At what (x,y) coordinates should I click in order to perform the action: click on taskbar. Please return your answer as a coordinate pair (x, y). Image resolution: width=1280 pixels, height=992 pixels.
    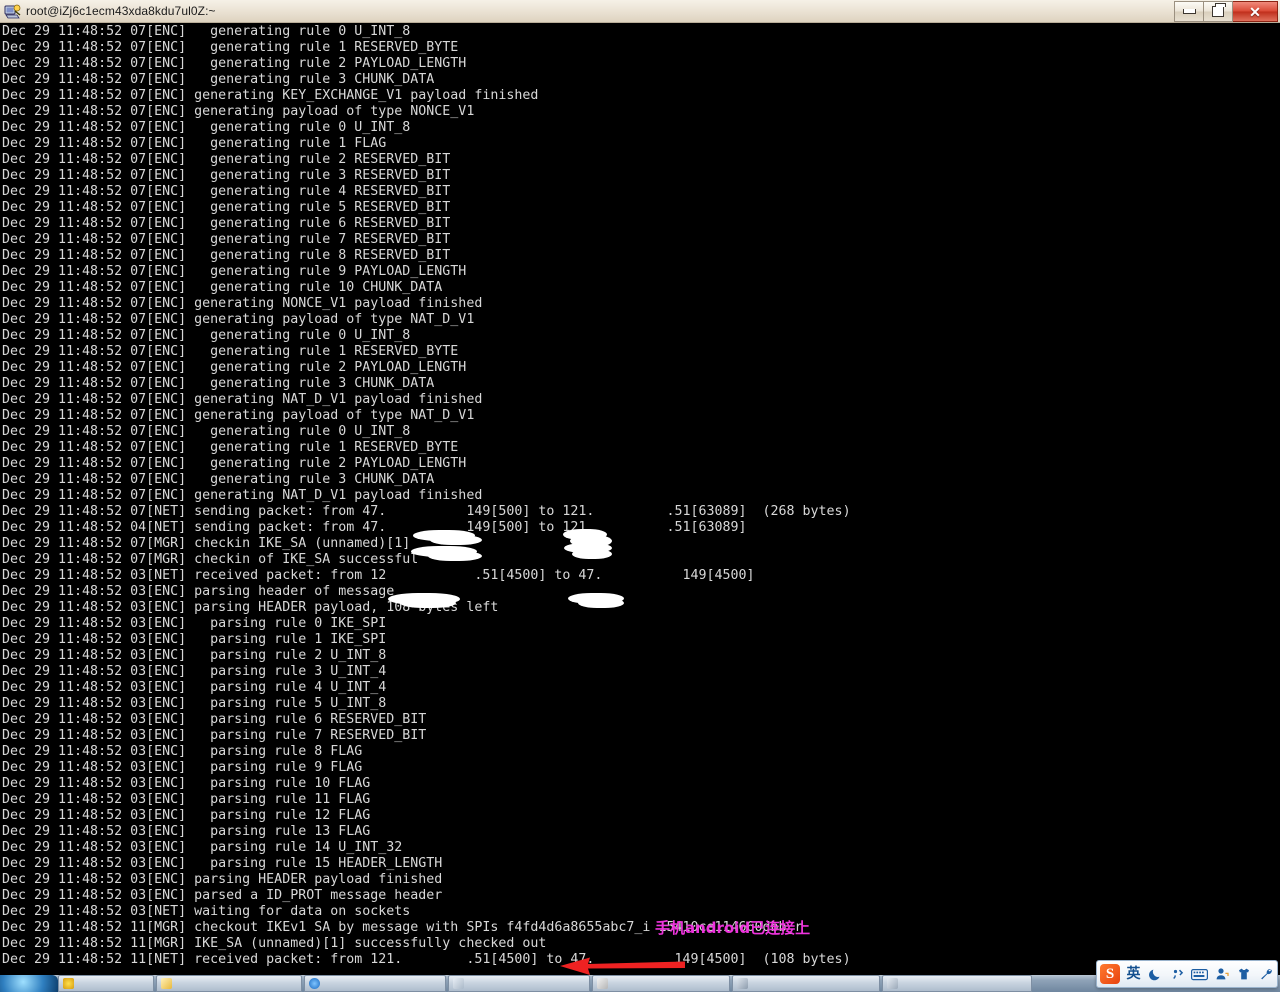
    Looking at the image, I should click on (640, 983).